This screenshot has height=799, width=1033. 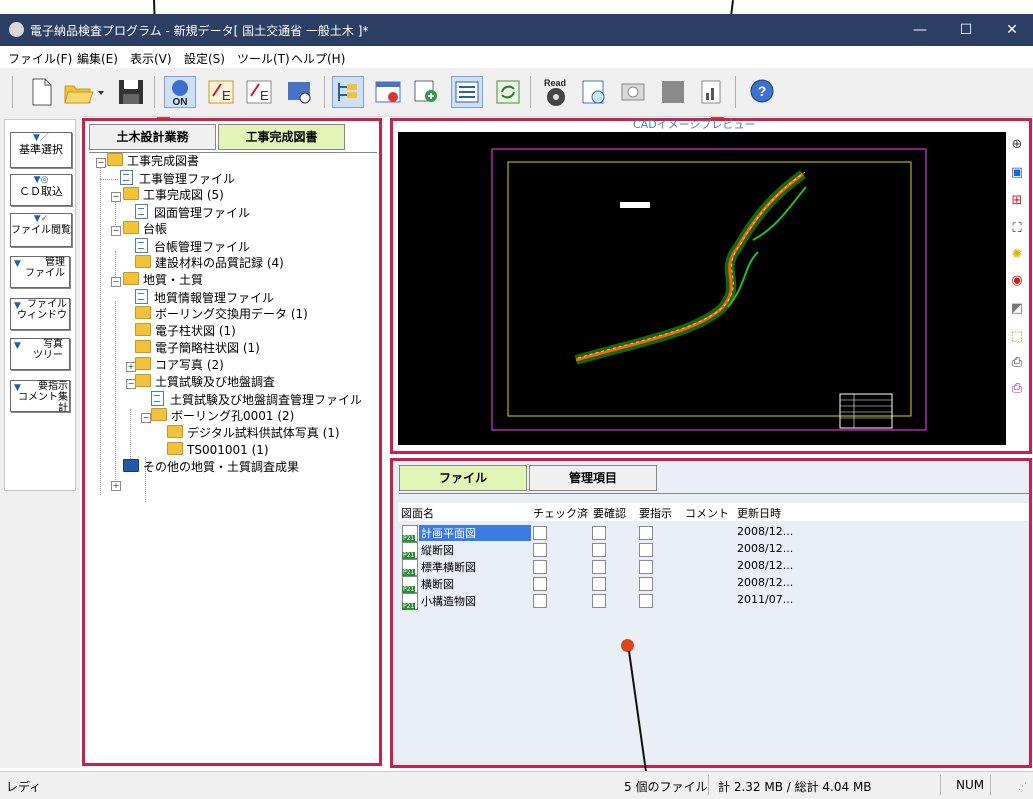 What do you see at coordinates (560, 513) in the screenshot?
I see `column-header-checked: チェック済` at bounding box center [560, 513].